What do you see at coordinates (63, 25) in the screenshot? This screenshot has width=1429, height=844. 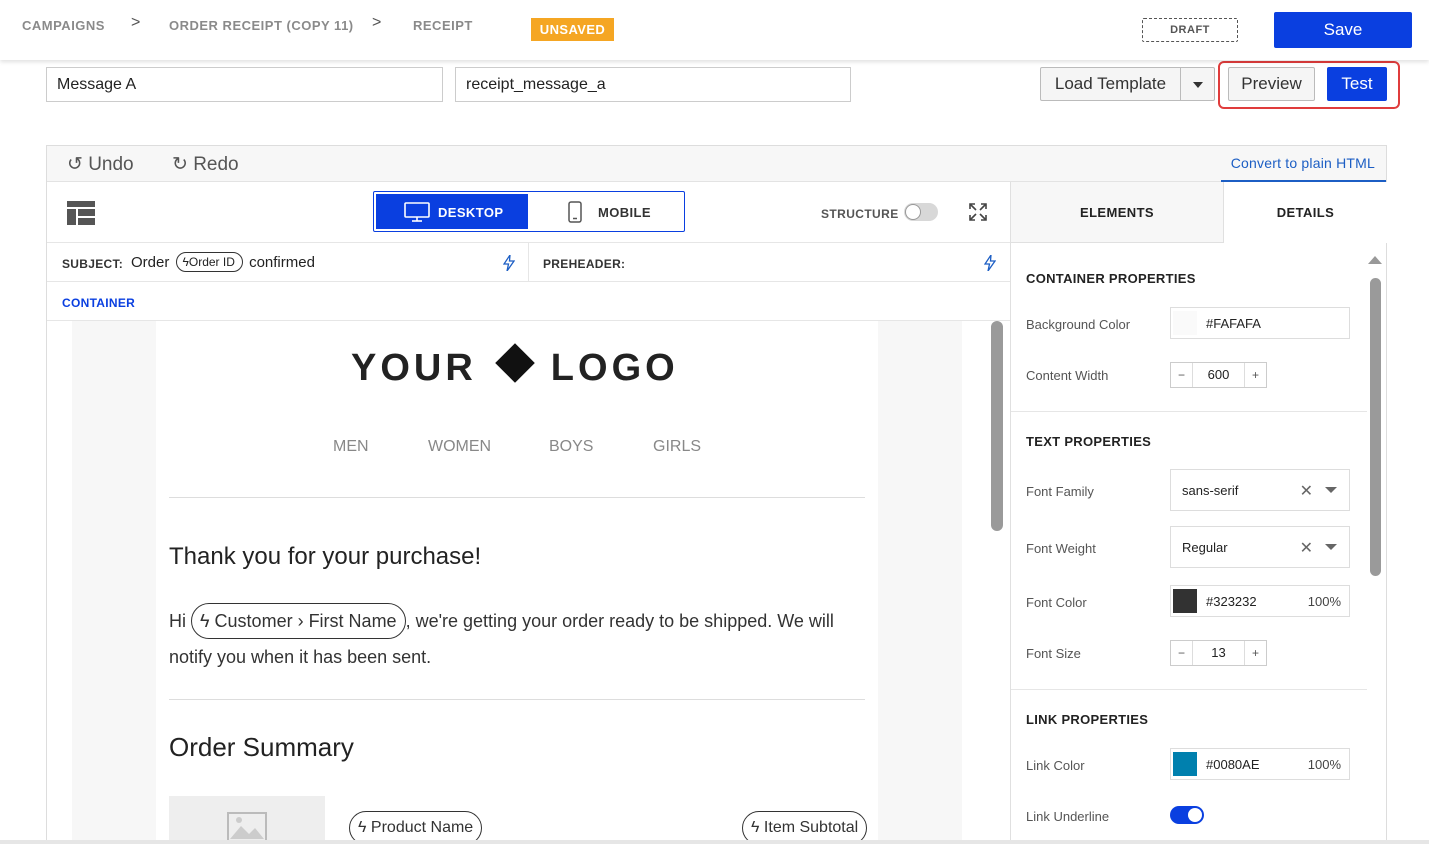 I see `breadcrumb-campaigns: CAMPAIGNS` at bounding box center [63, 25].